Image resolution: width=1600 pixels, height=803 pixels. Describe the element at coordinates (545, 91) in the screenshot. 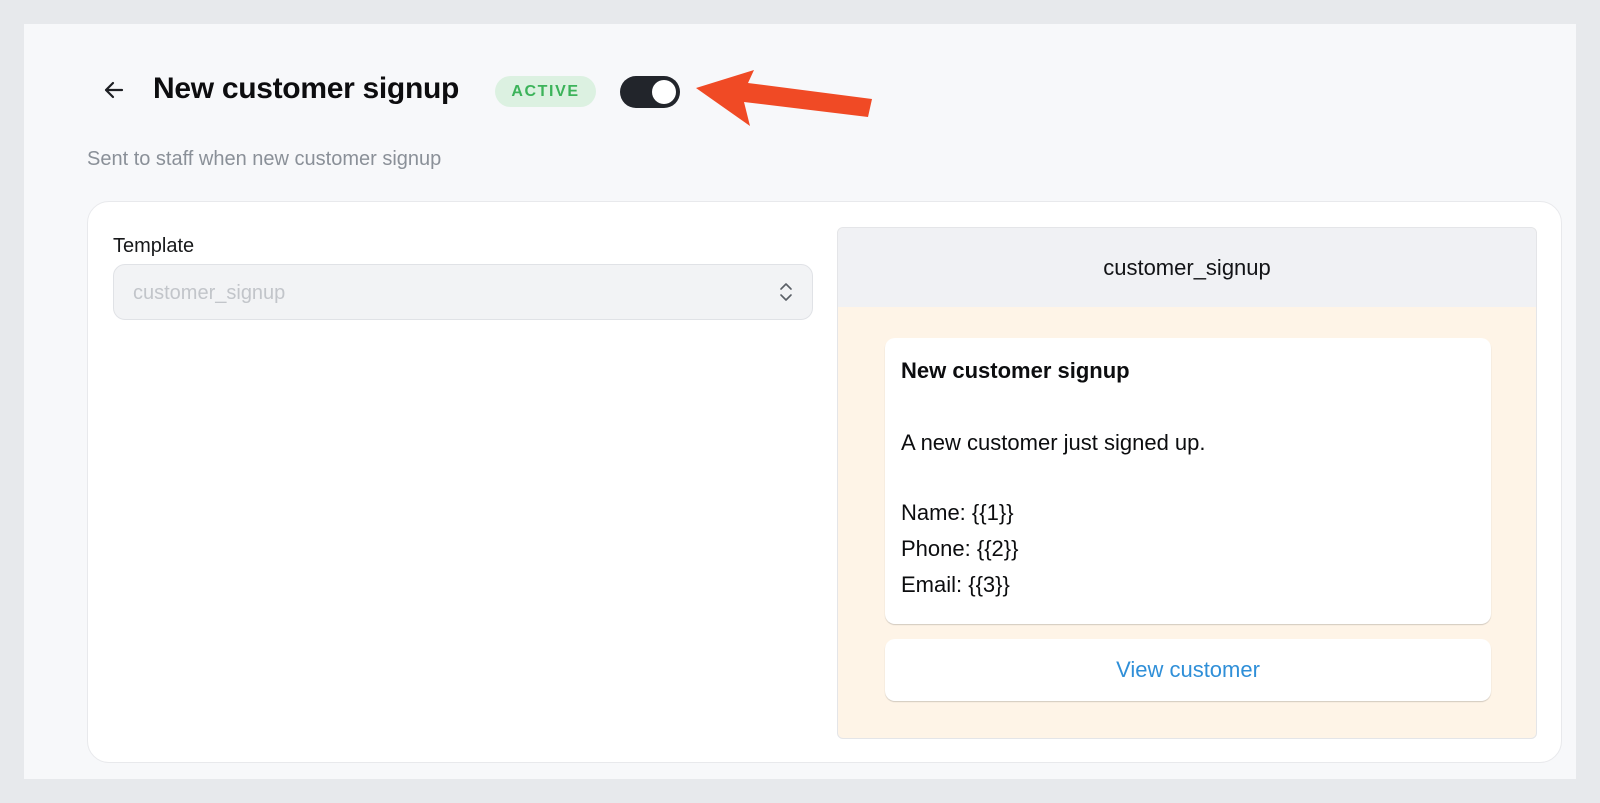

I see `status-badge: ACTIVE` at that location.